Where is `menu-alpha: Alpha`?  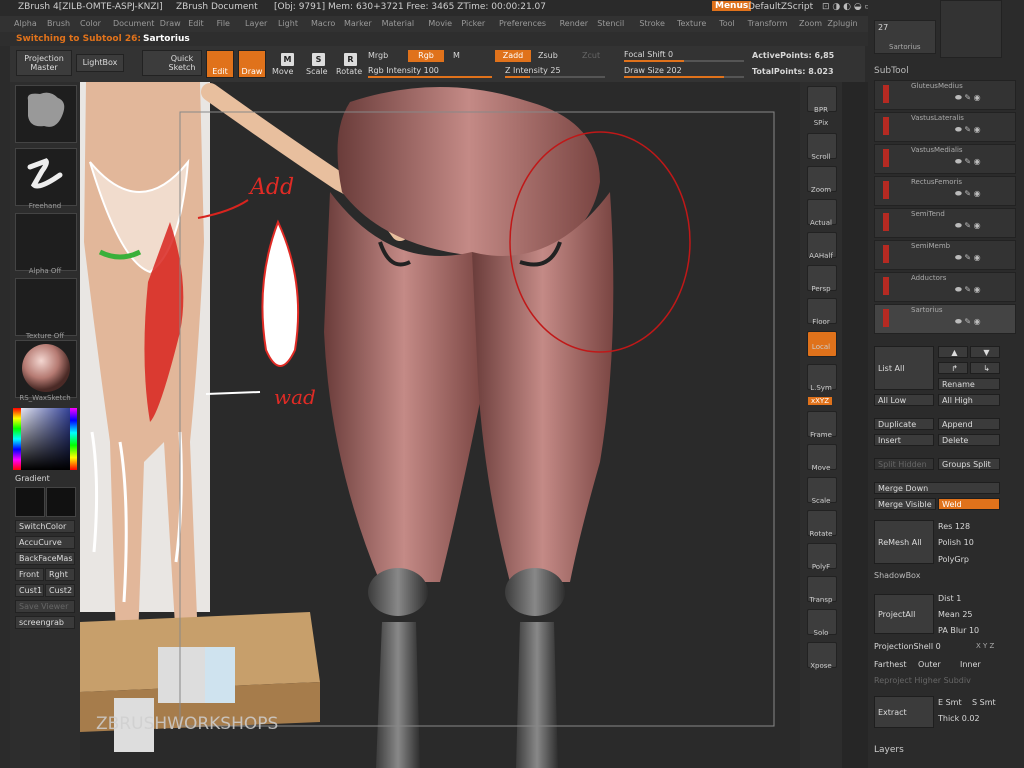 menu-alpha: Alpha is located at coordinates (25, 23).